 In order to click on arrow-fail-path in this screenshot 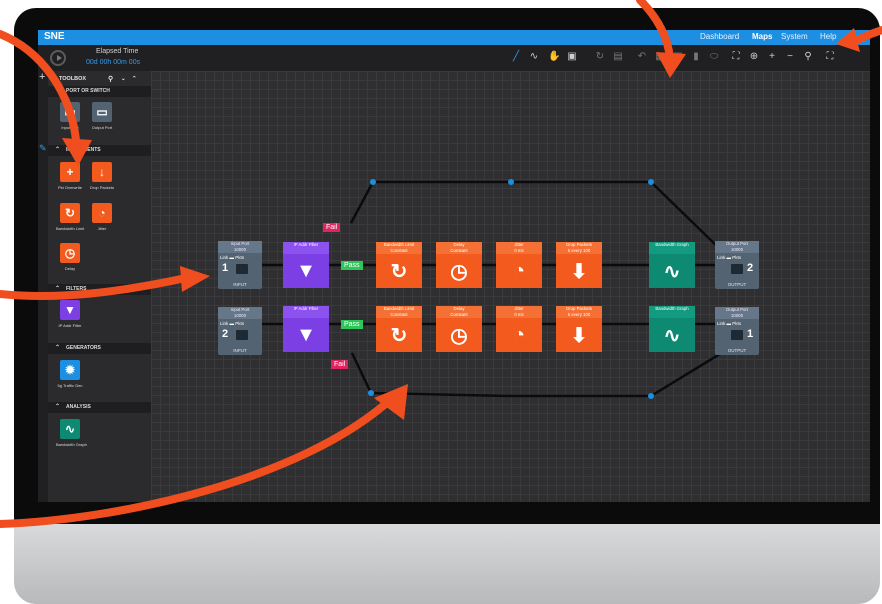, I will do `click(197, 462)`.